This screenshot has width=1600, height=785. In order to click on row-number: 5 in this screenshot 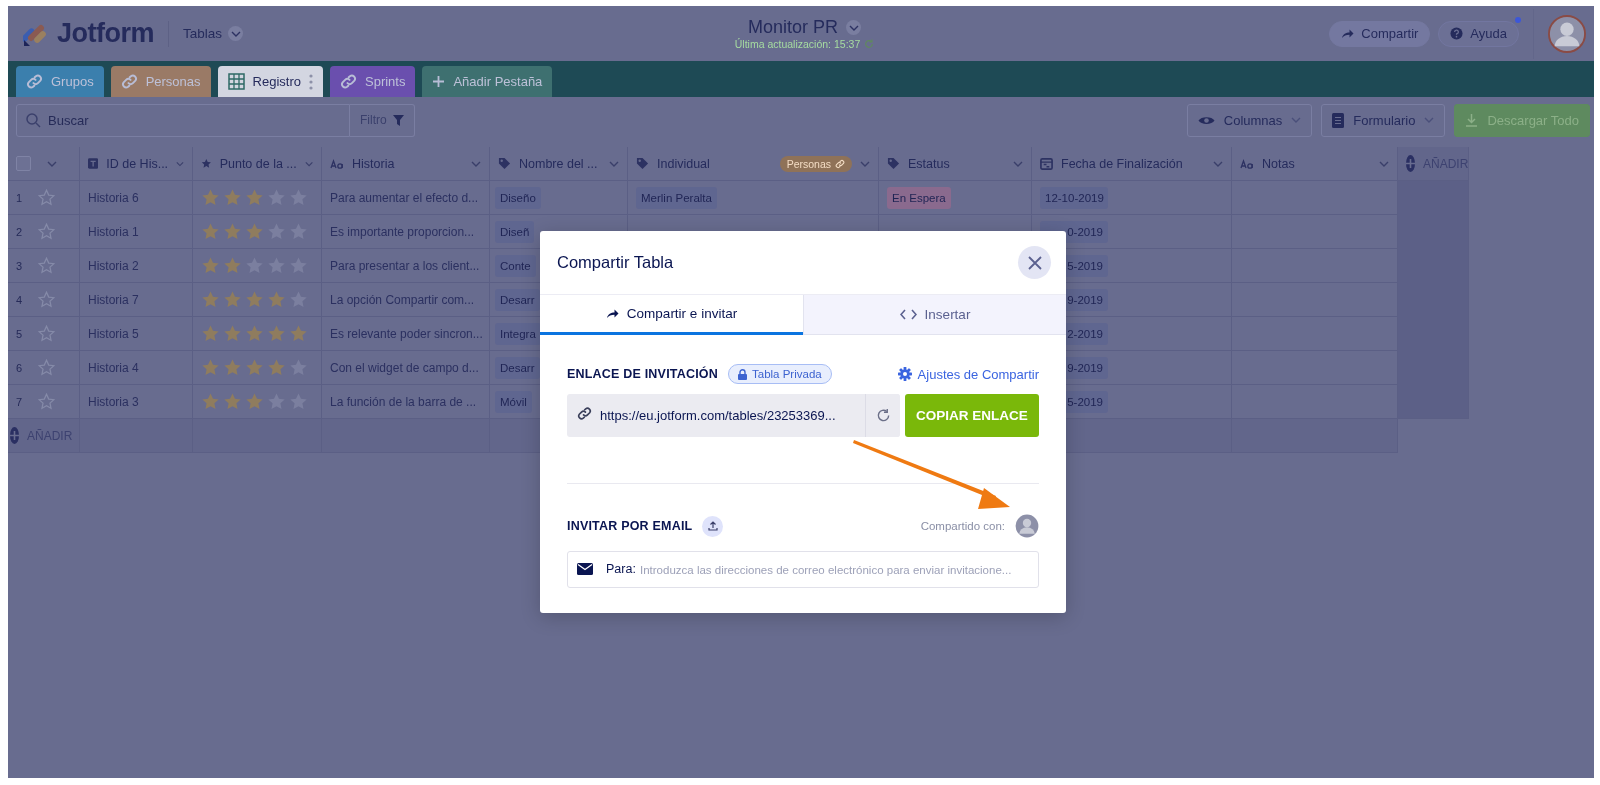, I will do `click(20, 333)`.